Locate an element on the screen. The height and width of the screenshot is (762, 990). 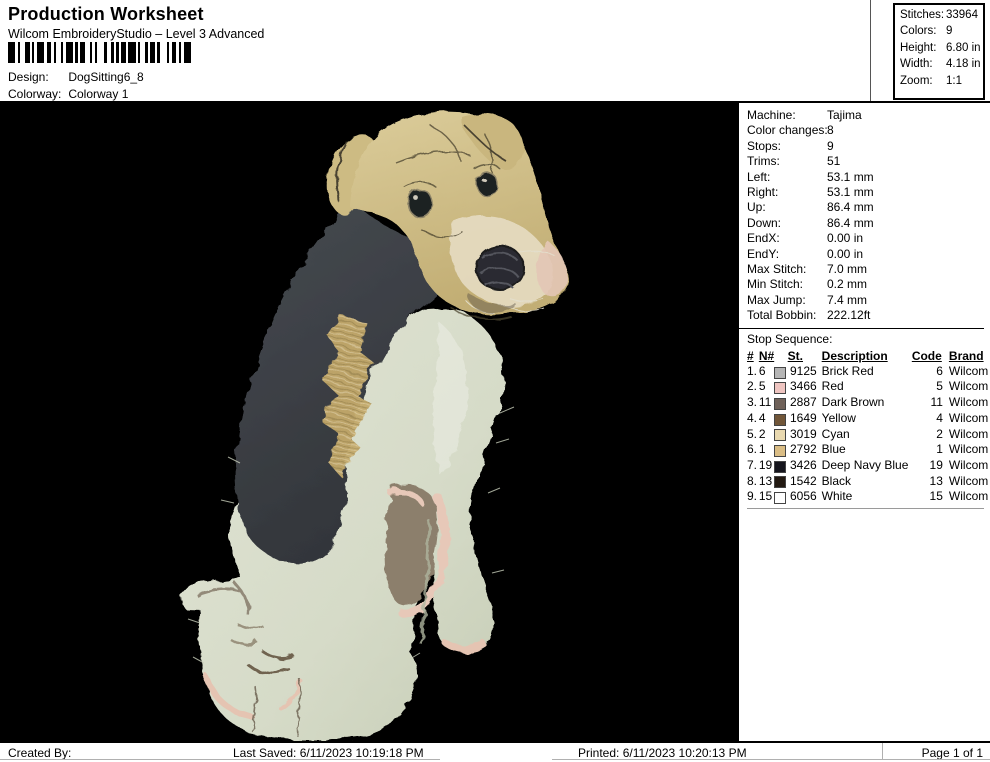
detail-machine: Machine: Tajima is located at coordinates (804, 115).